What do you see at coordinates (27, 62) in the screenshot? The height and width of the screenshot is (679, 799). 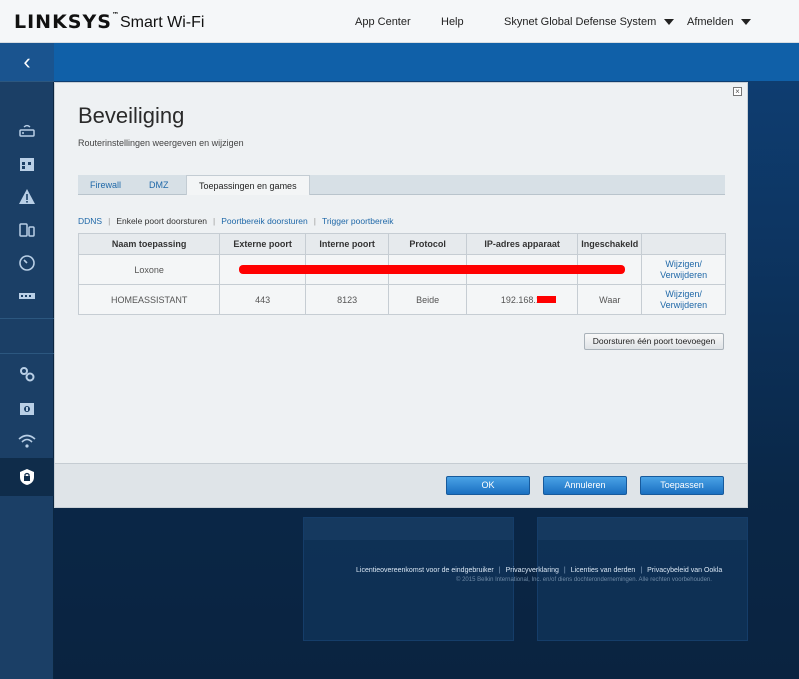 I see `chevron-left-icon: ‹` at bounding box center [27, 62].